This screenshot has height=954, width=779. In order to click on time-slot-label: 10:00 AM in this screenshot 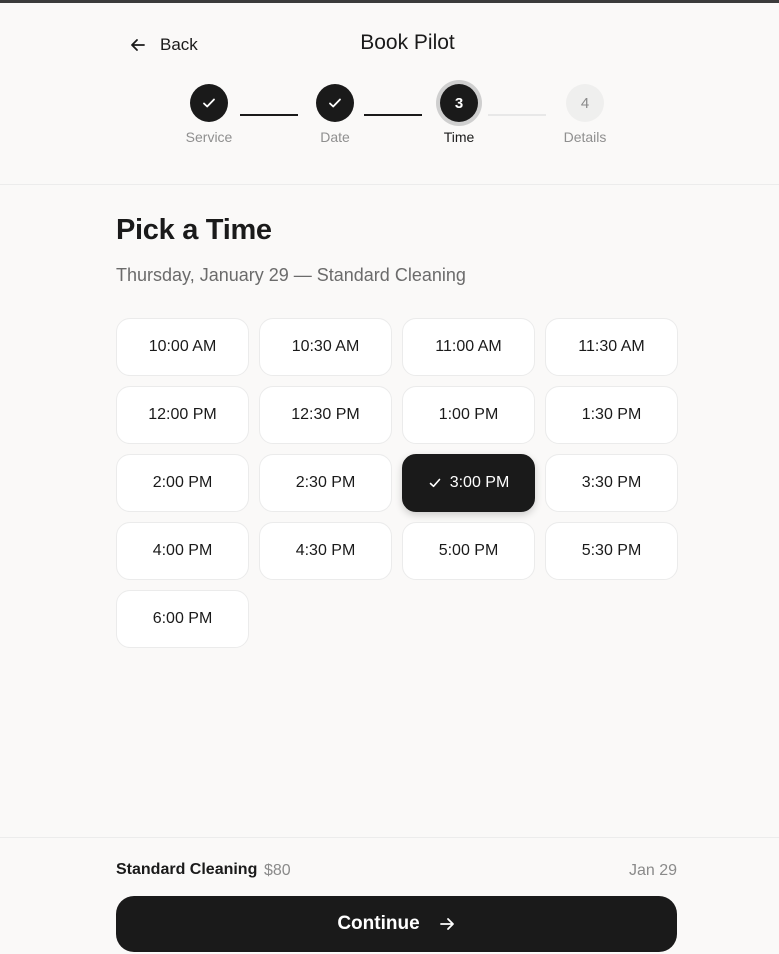, I will do `click(182, 346)`.